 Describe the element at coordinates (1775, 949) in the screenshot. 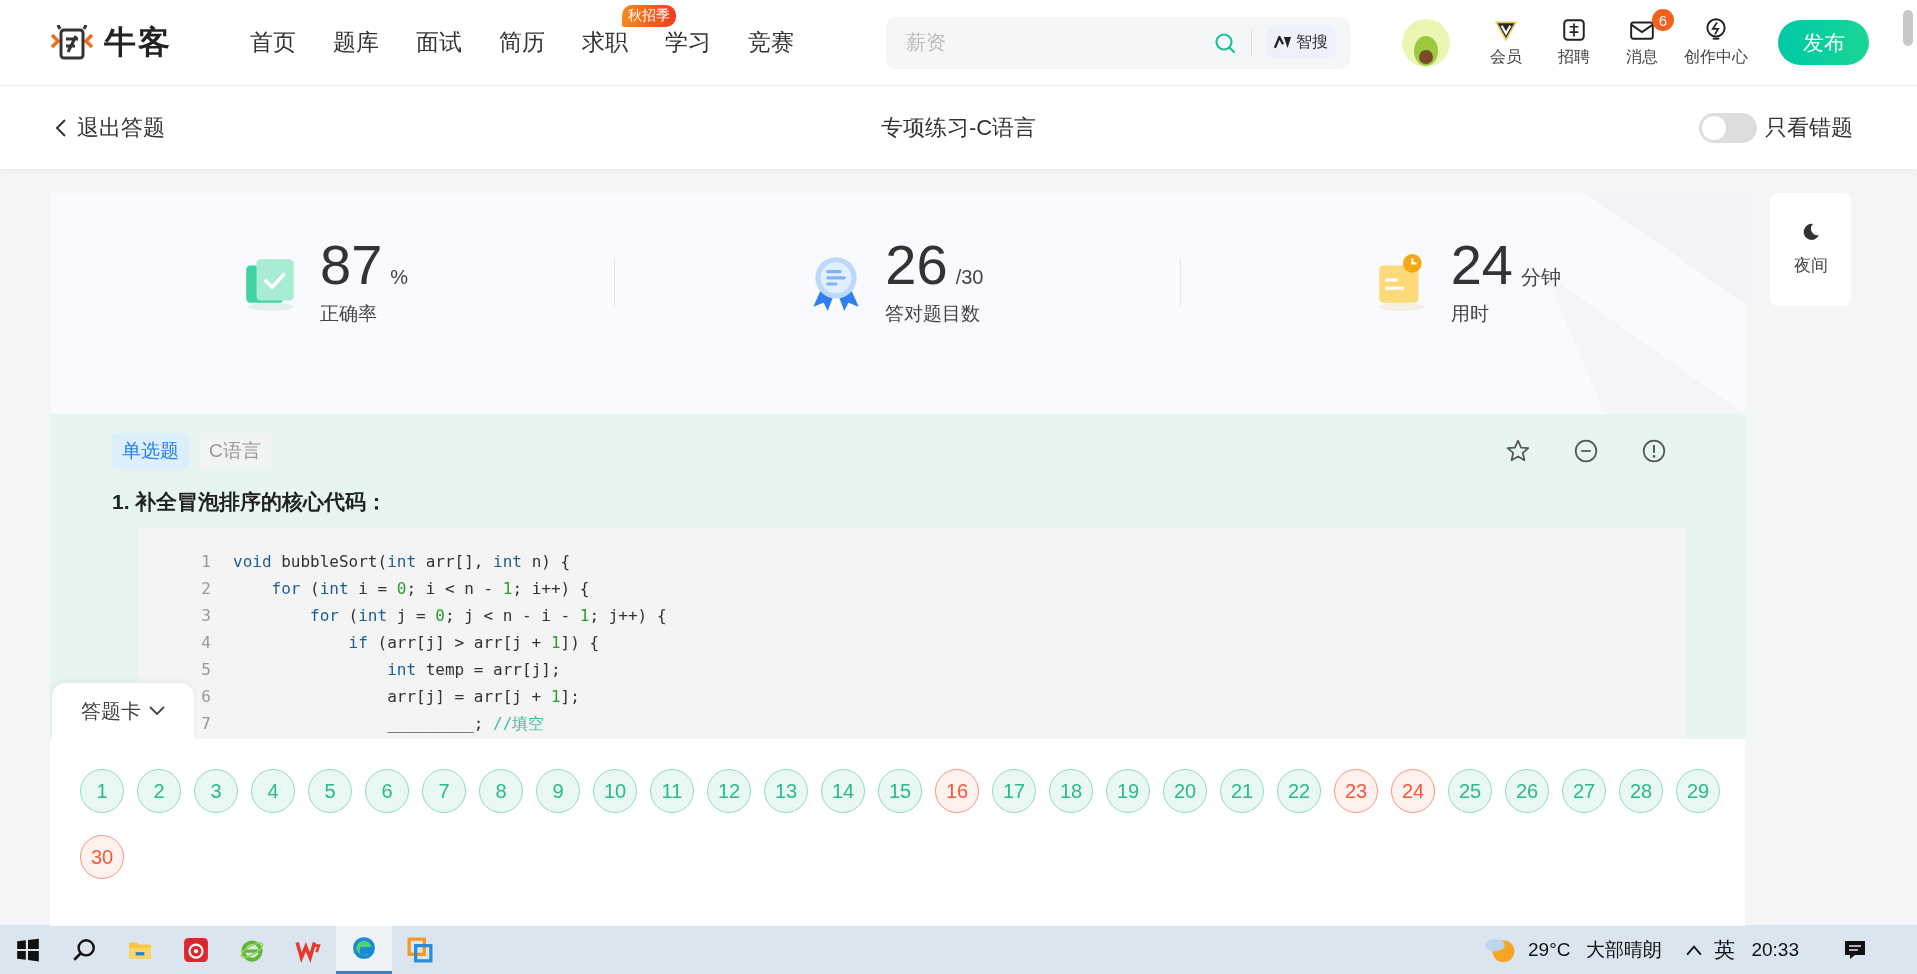

I see `clock: 20:33` at that location.